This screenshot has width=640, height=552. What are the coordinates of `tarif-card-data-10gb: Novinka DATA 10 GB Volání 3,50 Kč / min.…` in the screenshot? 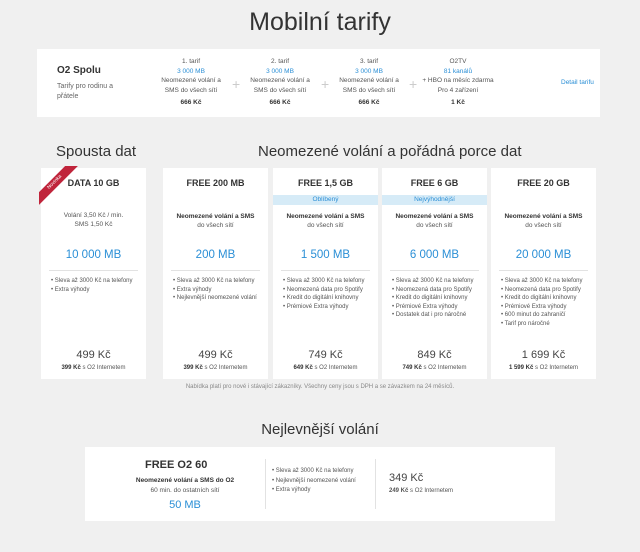 It's located at (92, 272).